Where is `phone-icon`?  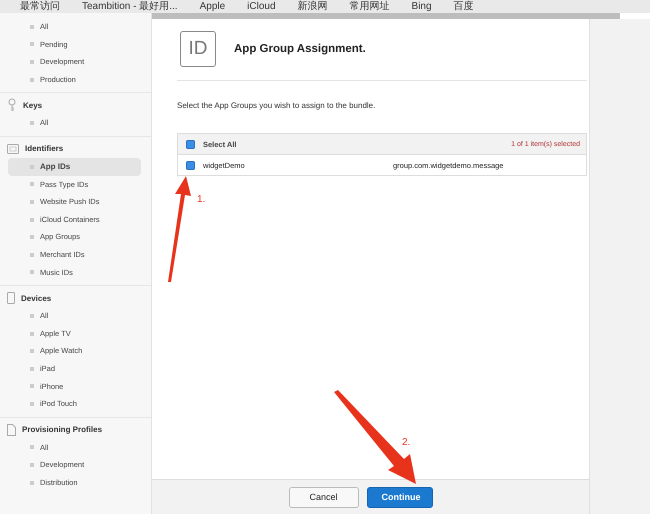 phone-icon is located at coordinates (11, 298).